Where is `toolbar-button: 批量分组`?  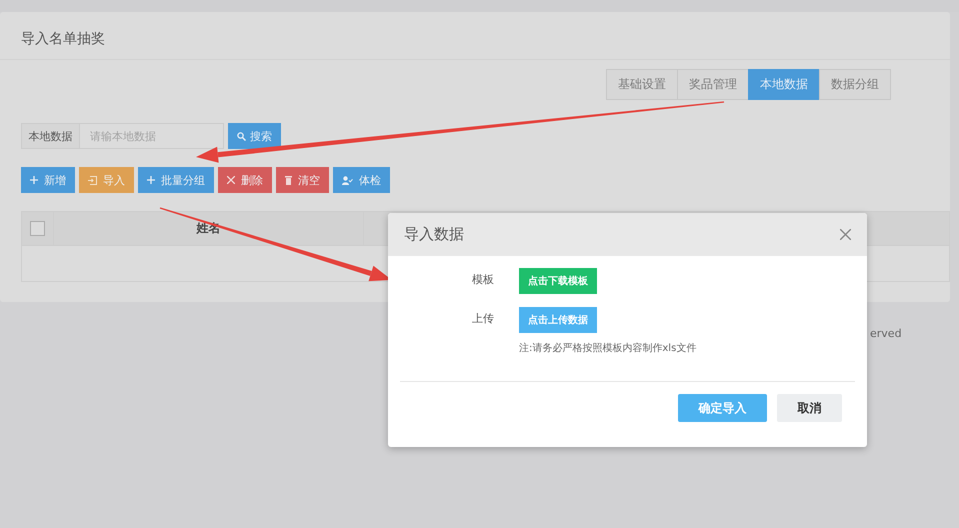
toolbar-button: 批量分组 is located at coordinates (176, 180).